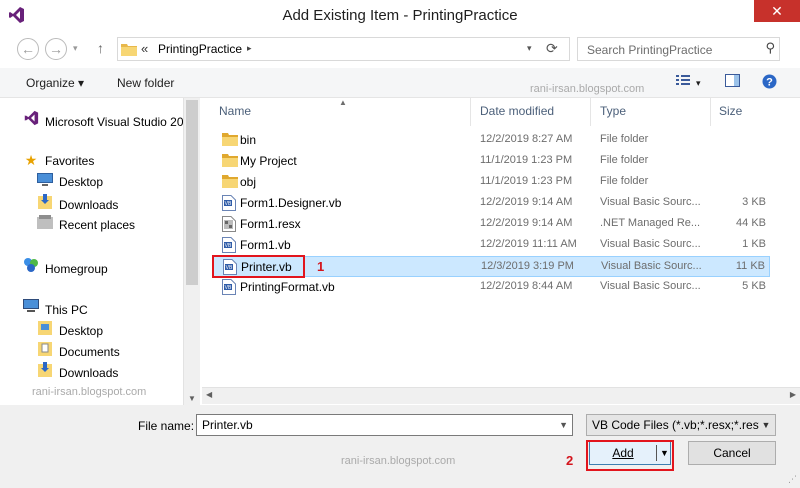 This screenshot has width=800, height=488. What do you see at coordinates (527, 266) in the screenshot?
I see `file-date: 12/3/2019 3:19 PM` at bounding box center [527, 266].